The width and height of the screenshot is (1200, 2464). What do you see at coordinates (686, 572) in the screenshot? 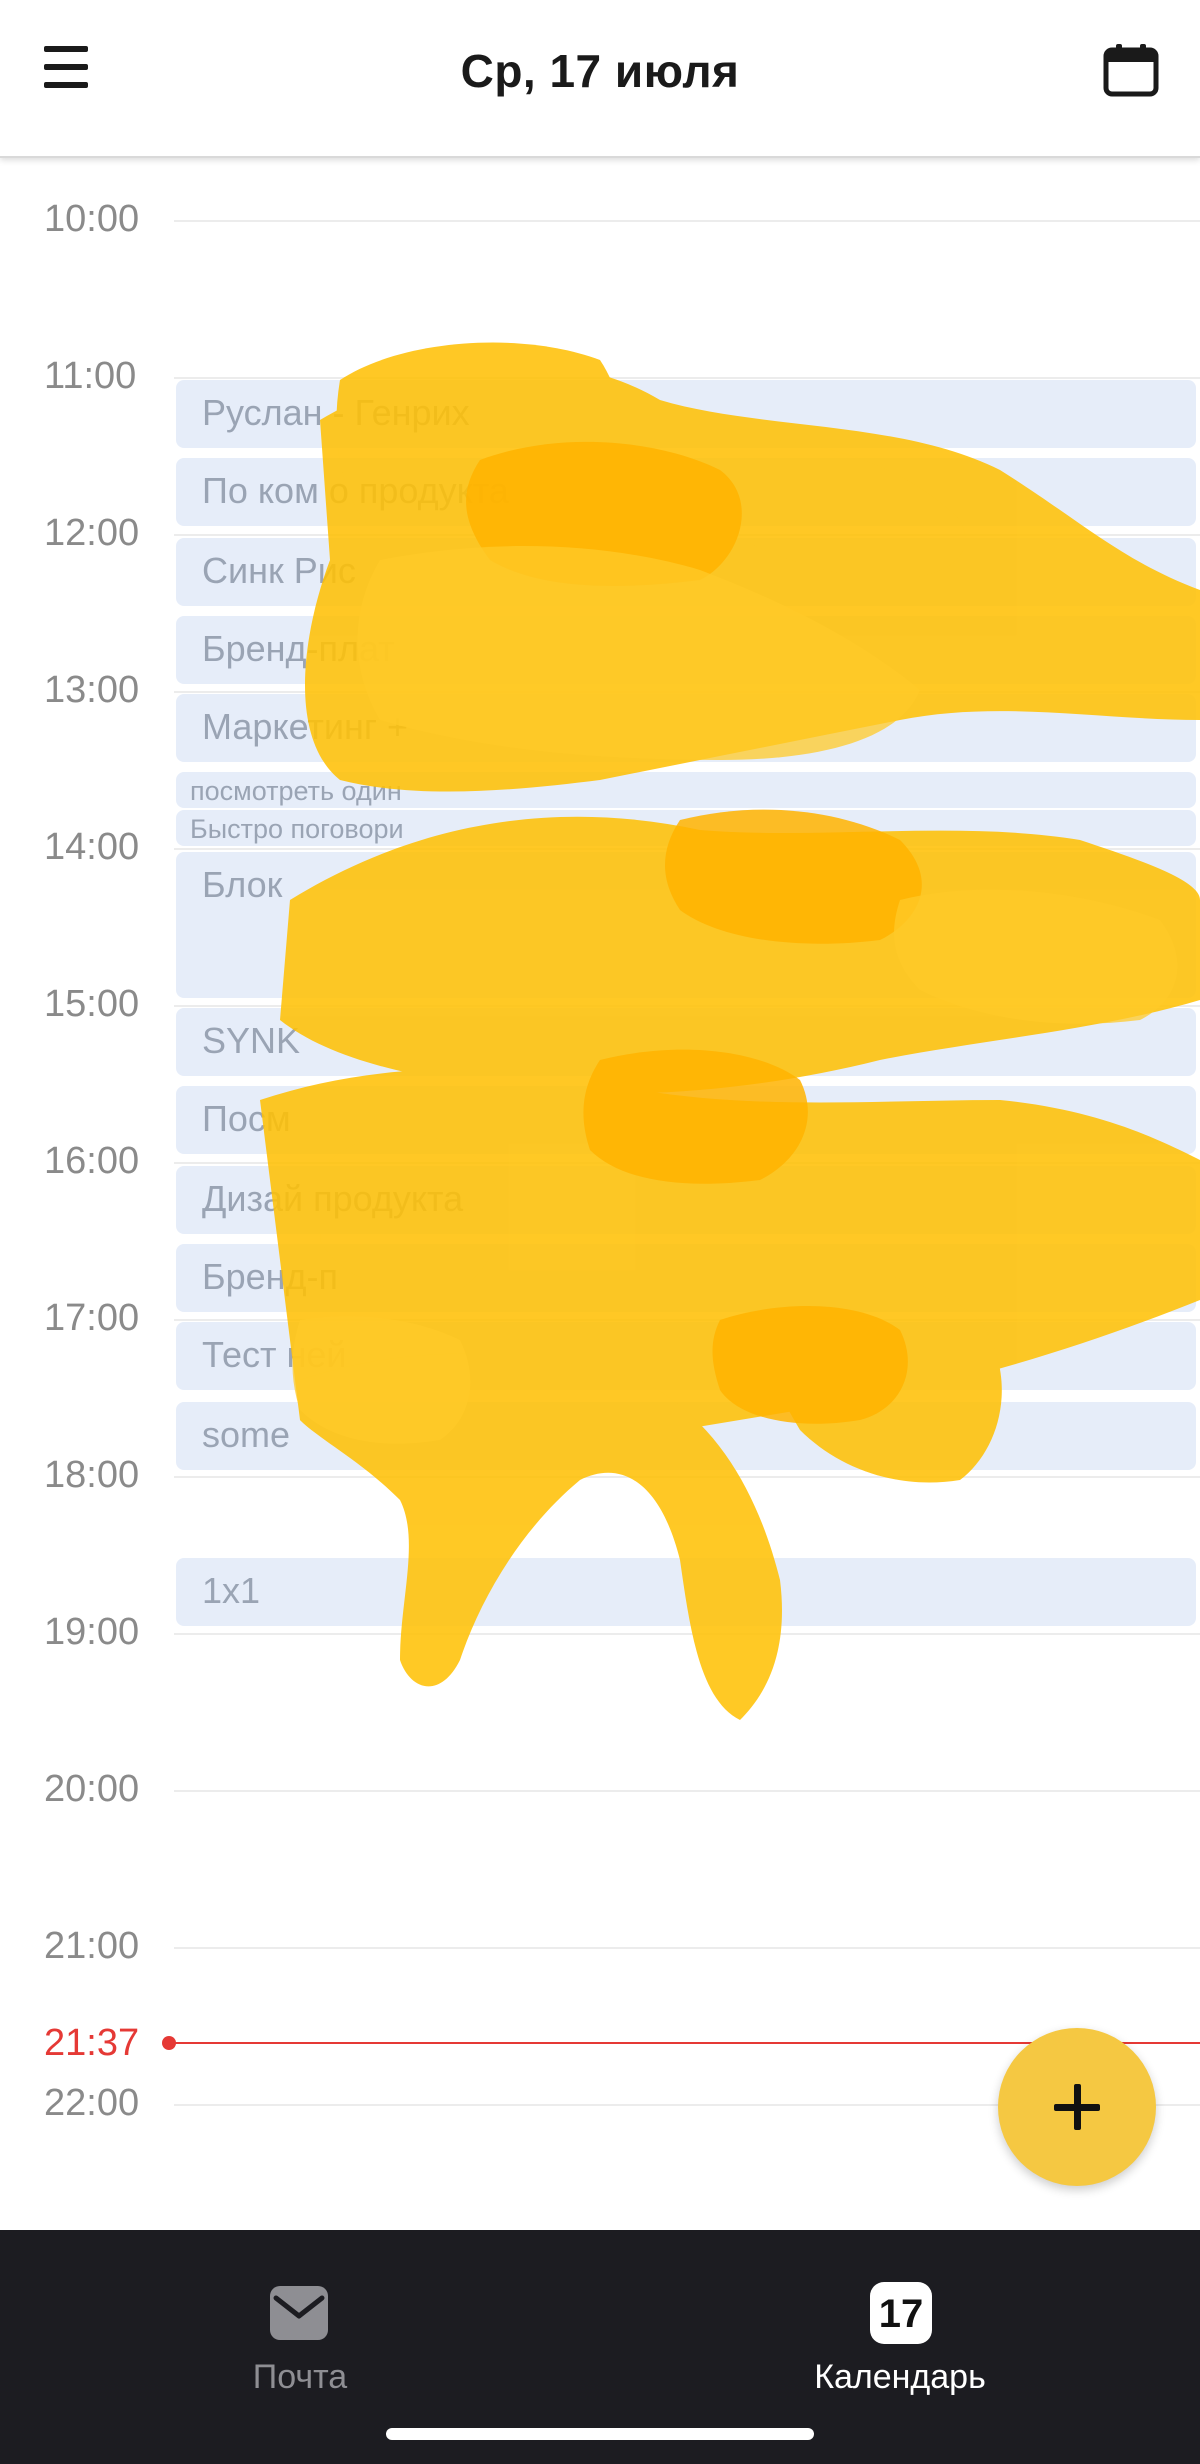
I see `event-block: Синк Рис` at bounding box center [686, 572].